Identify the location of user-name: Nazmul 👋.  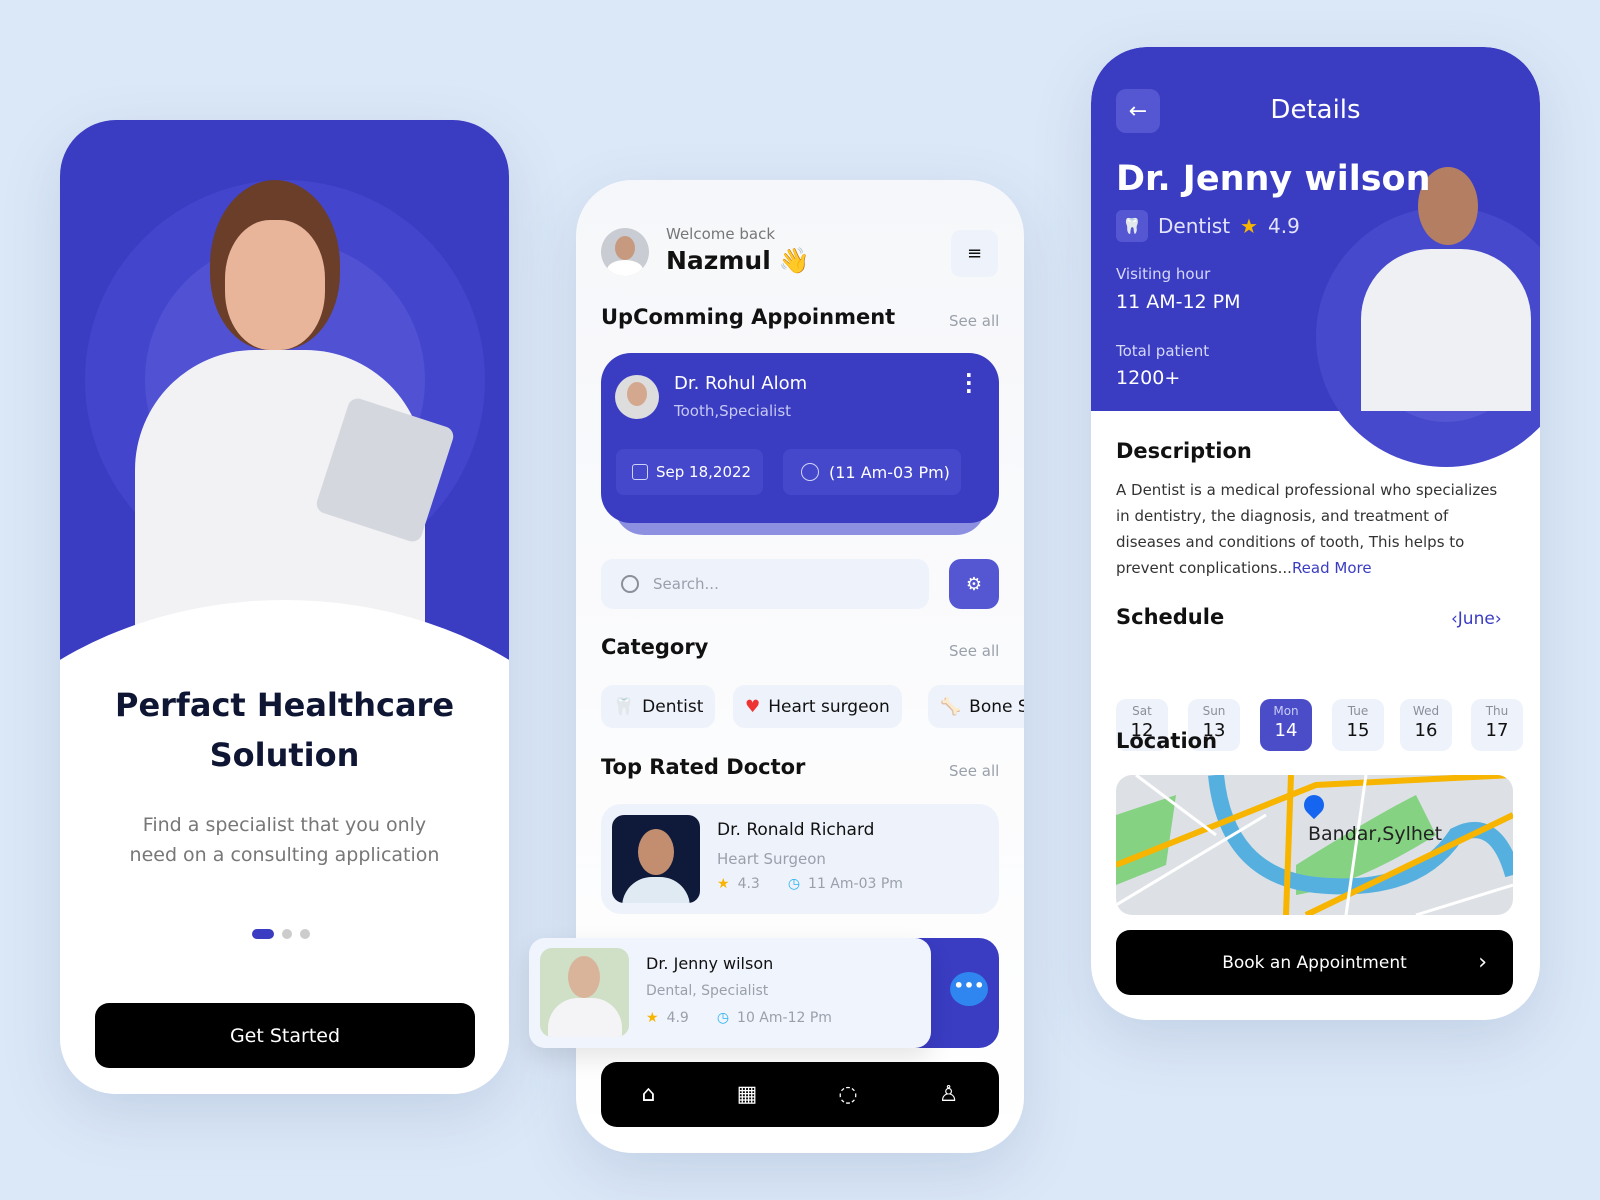
(738, 261).